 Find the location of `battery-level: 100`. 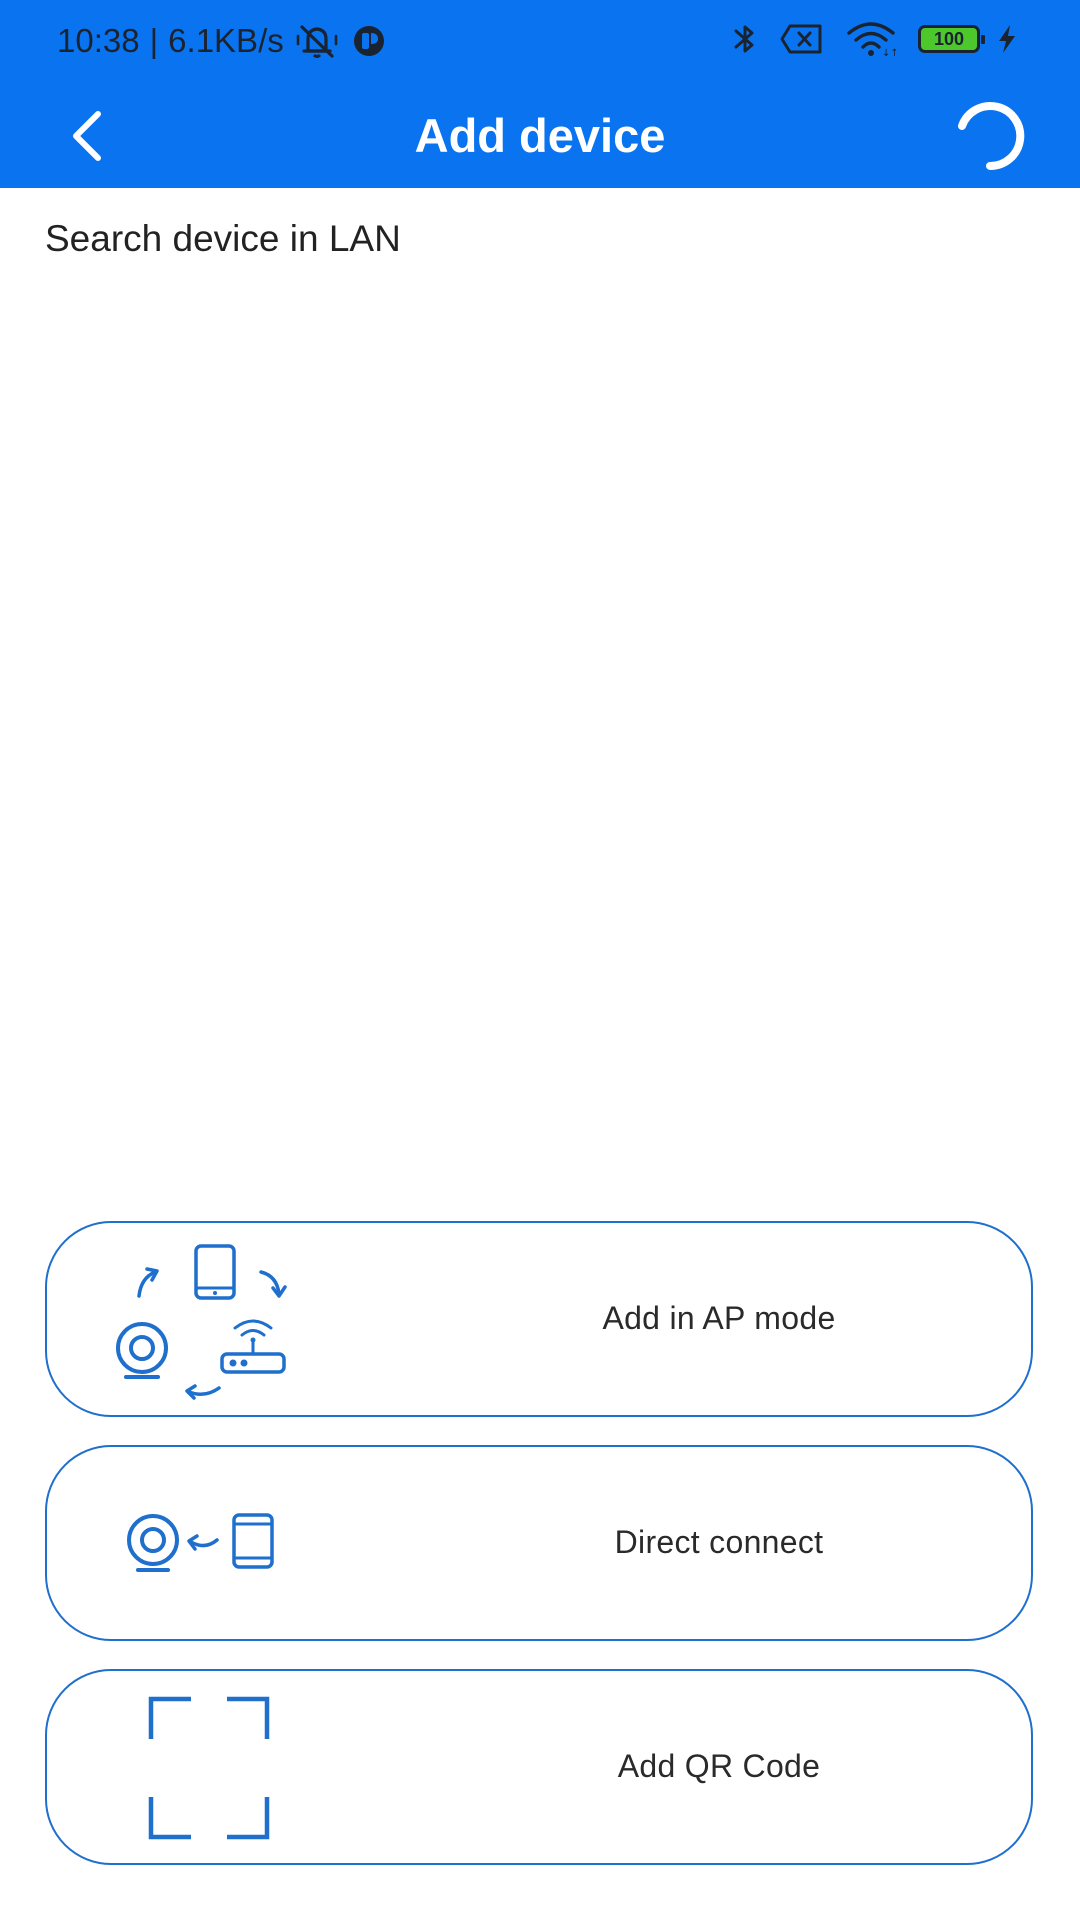

battery-level: 100 is located at coordinates (949, 38).